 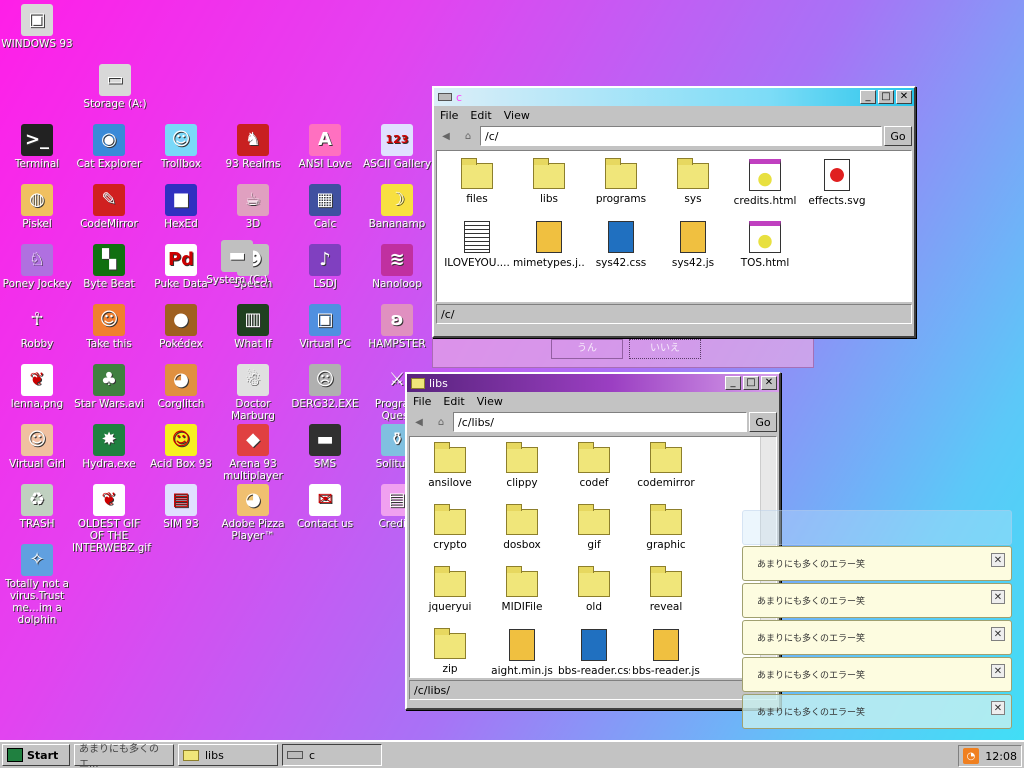 What do you see at coordinates (115, 87) in the screenshot?
I see `desktop-icon: ▭ Storage (A:)` at bounding box center [115, 87].